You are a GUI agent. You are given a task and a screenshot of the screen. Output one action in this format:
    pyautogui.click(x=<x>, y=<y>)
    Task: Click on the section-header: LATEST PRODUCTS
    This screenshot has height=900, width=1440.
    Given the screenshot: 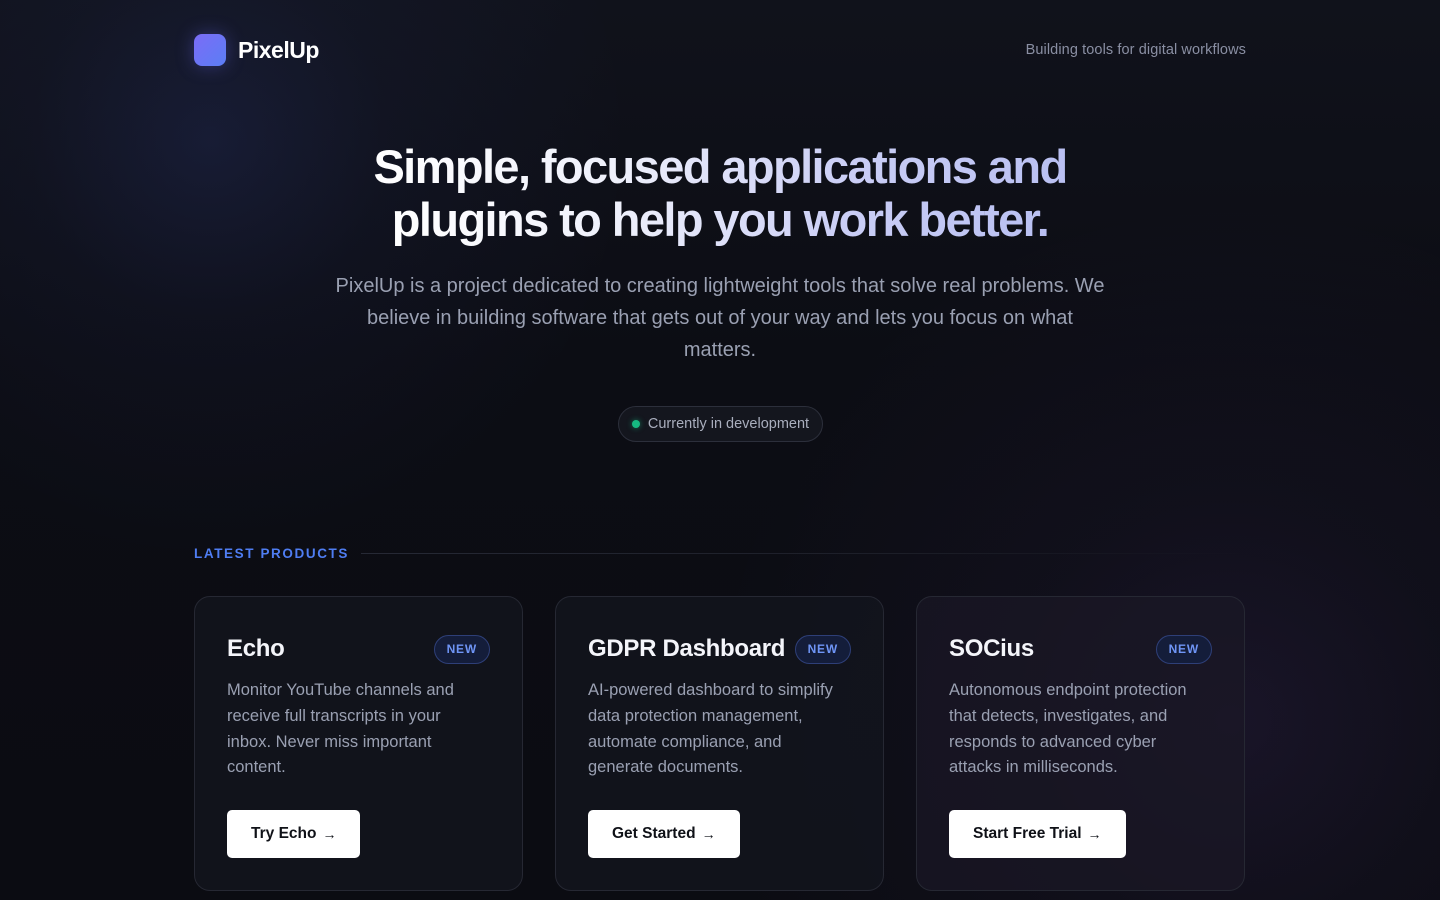 What is the action you would take?
    pyautogui.click(x=720, y=553)
    